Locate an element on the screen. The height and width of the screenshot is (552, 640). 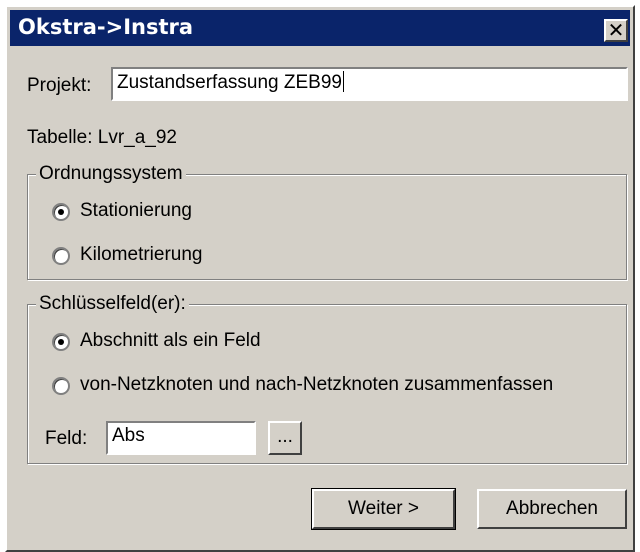
radio-stationierung: Stationierung is located at coordinates (172, 213).